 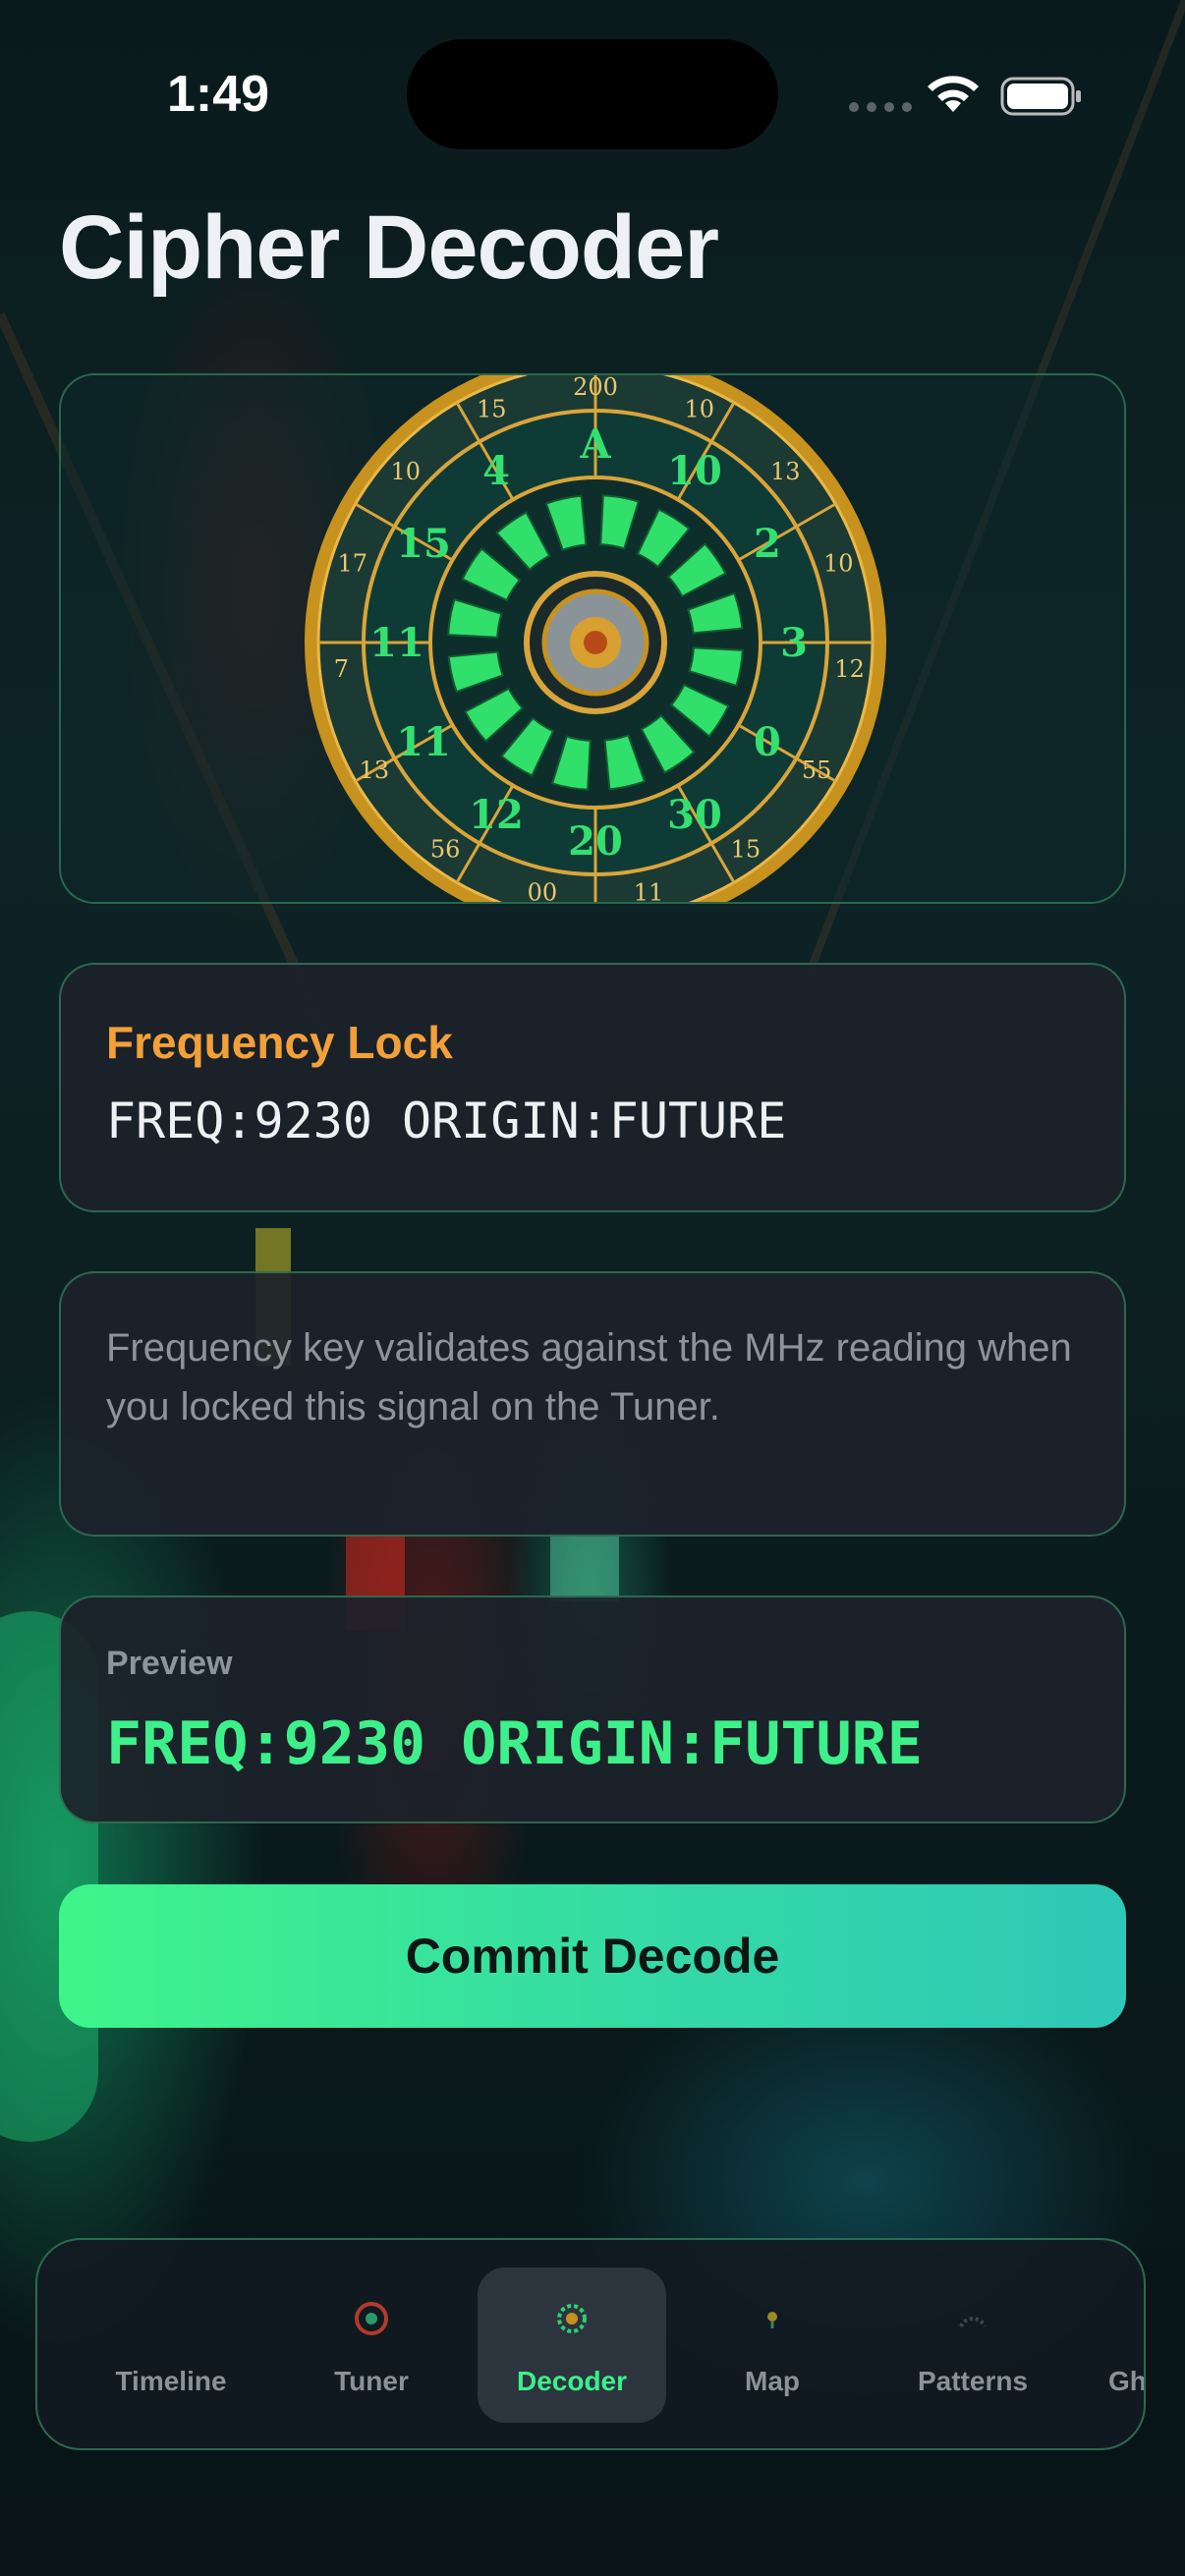 I want to click on tab-map: Map, so click(x=773, y=2345).